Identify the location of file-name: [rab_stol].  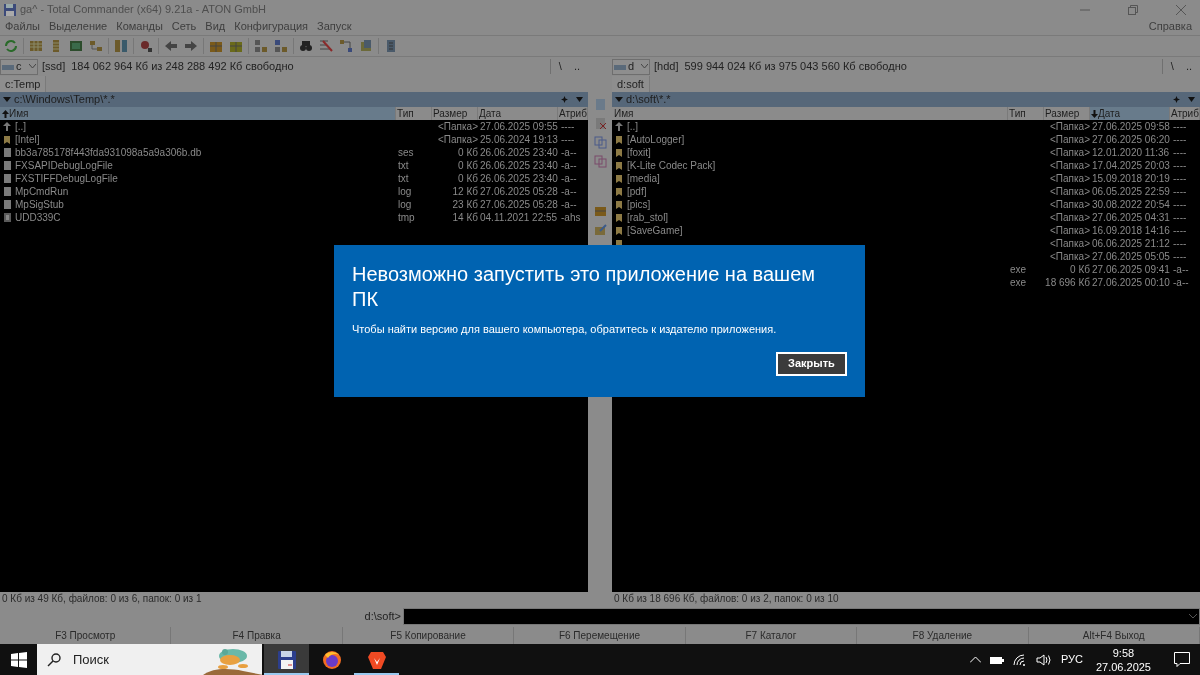
(648, 217).